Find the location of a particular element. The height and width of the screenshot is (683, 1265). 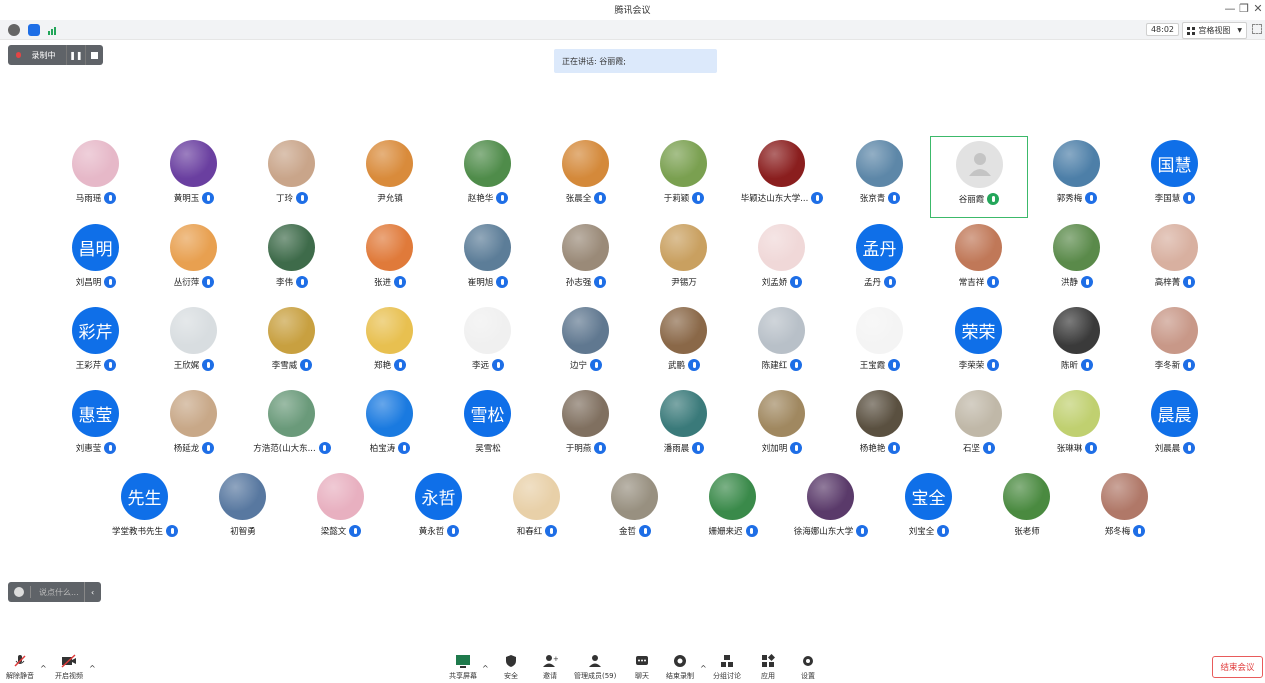

record-icon is located at coordinates (680, 661).